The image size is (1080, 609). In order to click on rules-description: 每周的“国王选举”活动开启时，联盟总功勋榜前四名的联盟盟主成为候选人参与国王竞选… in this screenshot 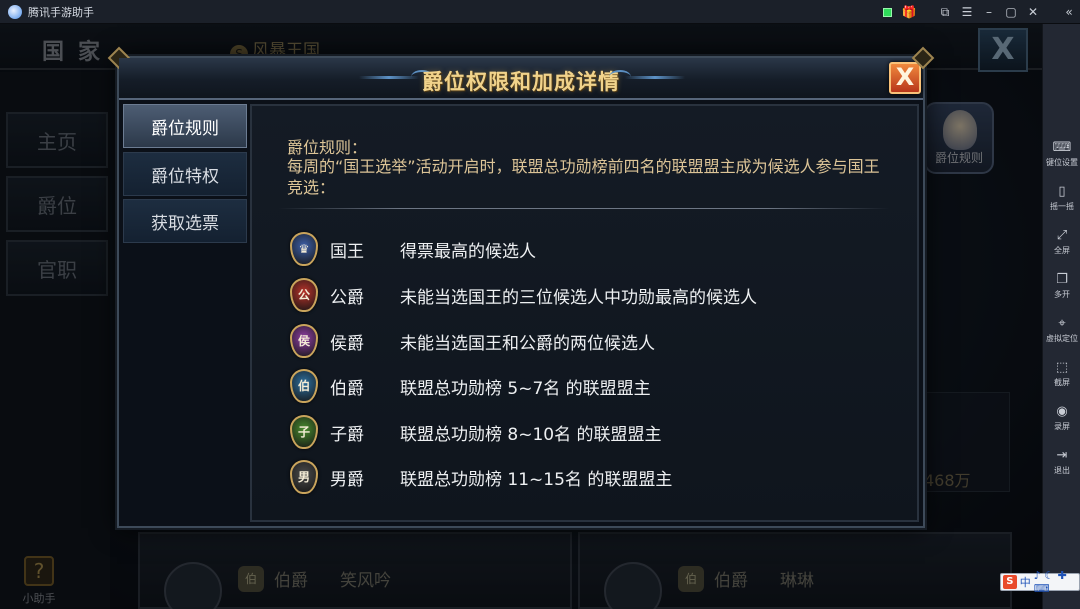, I will do `click(583, 177)`.